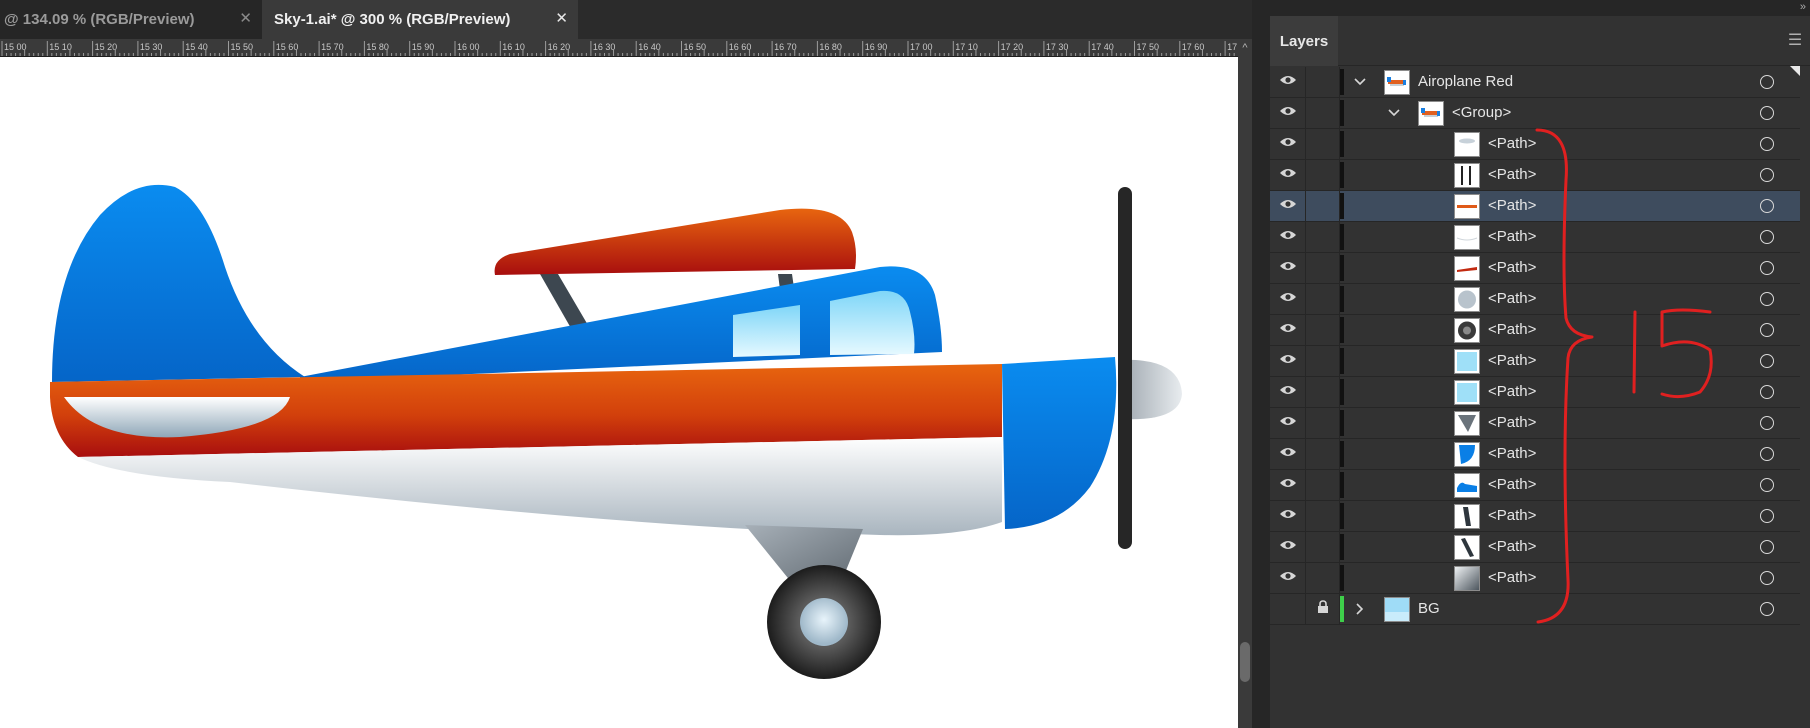 This screenshot has width=1810, height=728. I want to click on layer-row: Airoplane Red, so click(1535, 82).